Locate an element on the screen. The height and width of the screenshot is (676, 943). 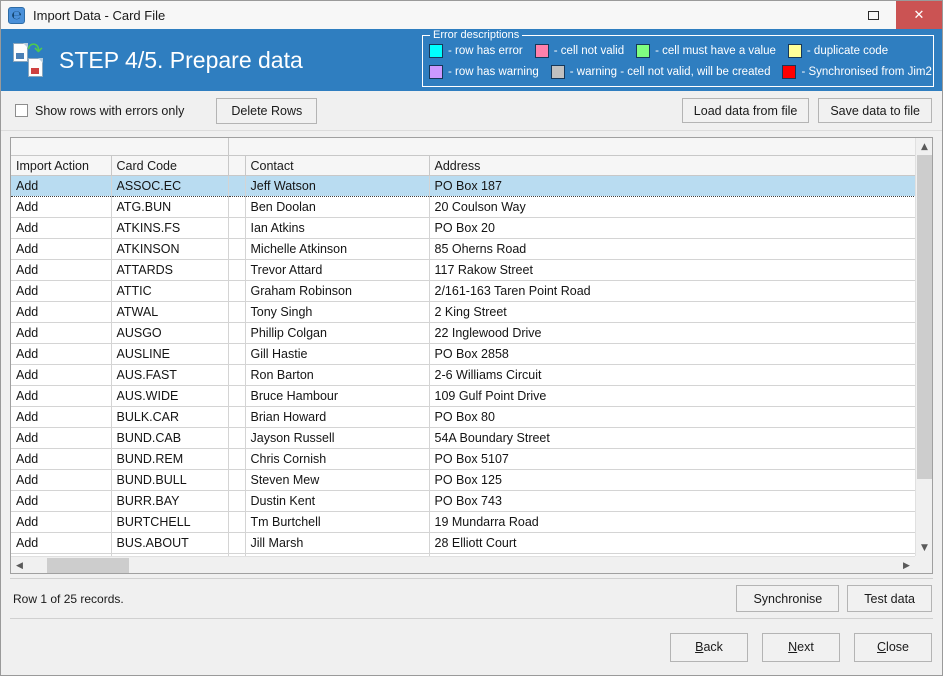
cell-card-code: BUS.ABOUT is located at coordinates (170, 543).